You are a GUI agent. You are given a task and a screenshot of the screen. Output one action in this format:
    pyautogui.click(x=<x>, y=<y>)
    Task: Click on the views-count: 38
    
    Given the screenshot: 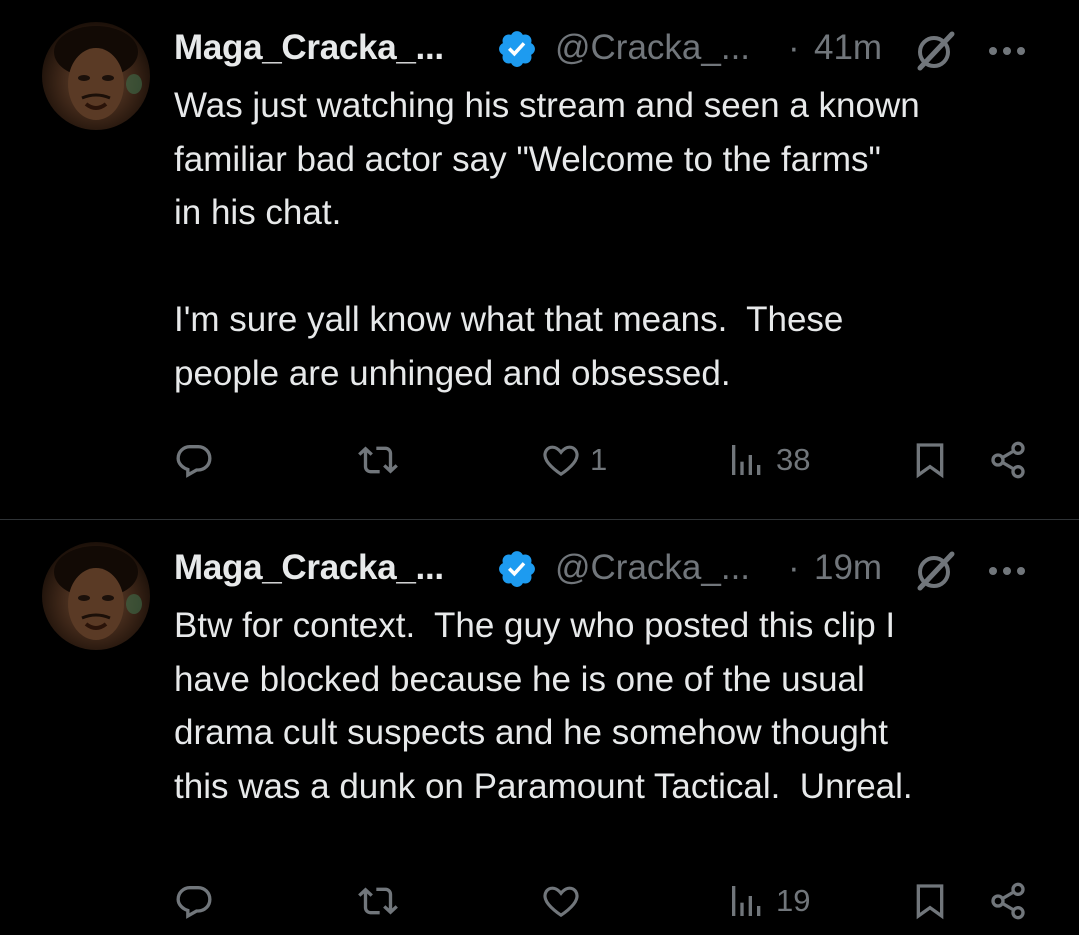 What is the action you would take?
    pyautogui.click(x=793, y=459)
    